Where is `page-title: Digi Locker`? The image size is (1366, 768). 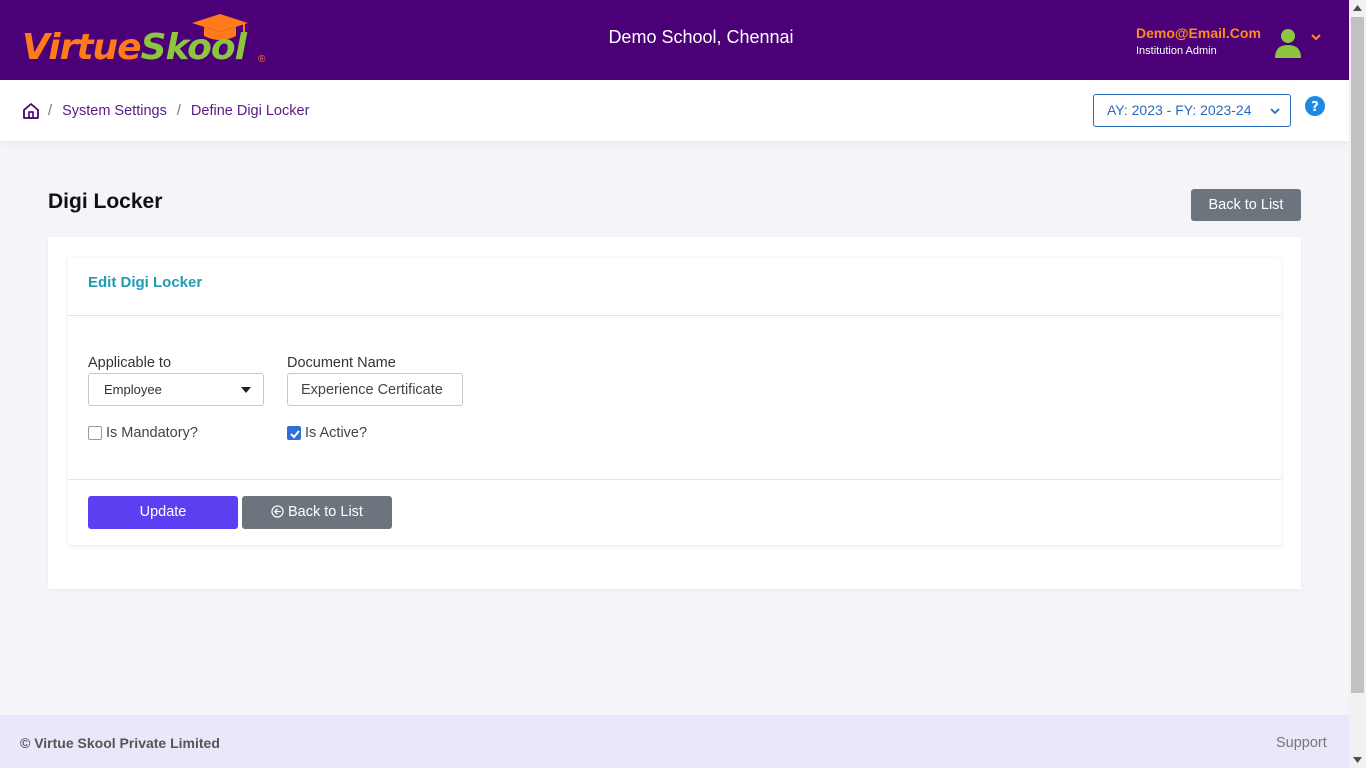 page-title: Digi Locker is located at coordinates (105, 201).